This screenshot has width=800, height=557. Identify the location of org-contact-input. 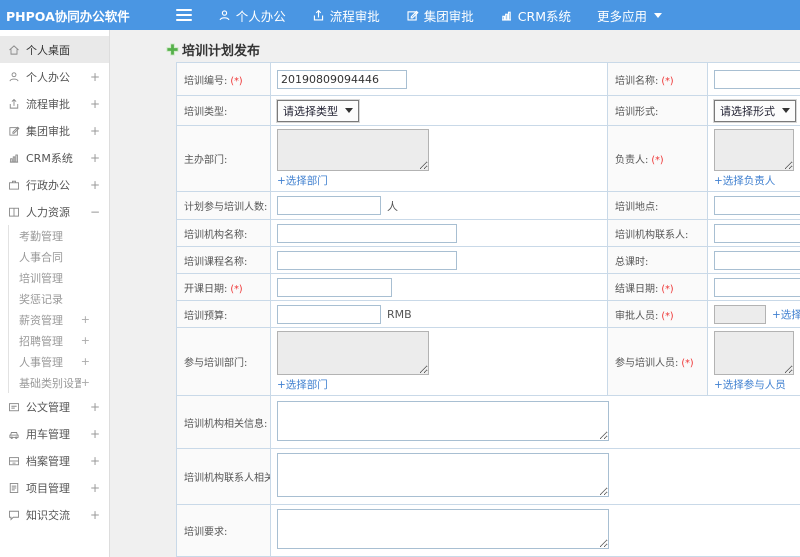
(757, 233).